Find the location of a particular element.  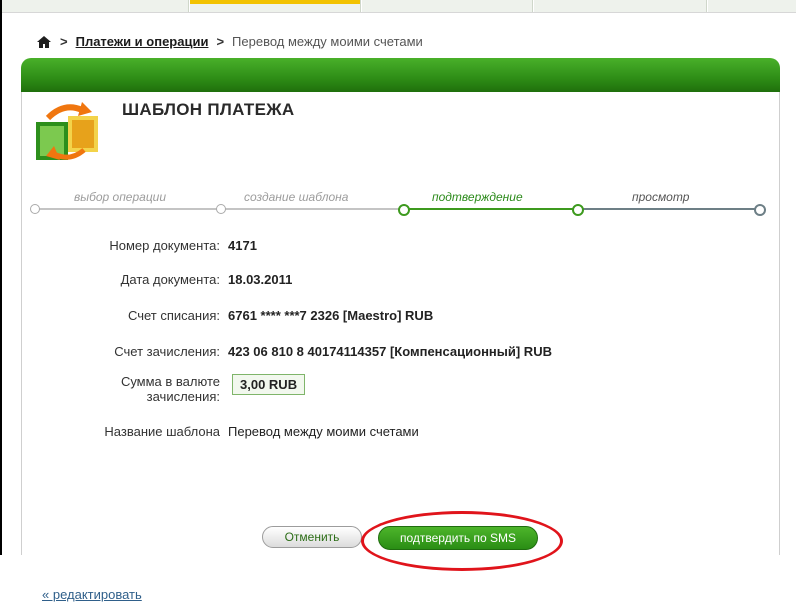

home-icon is located at coordinates (44, 42).